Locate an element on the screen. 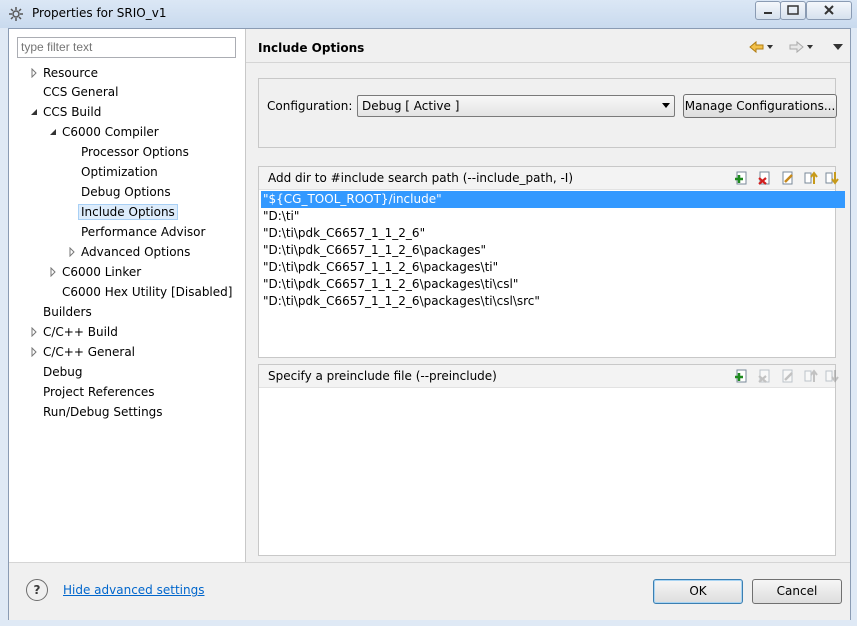 The width and height of the screenshot is (857, 626). tree-item-builders: Builders is located at coordinates (67, 312).